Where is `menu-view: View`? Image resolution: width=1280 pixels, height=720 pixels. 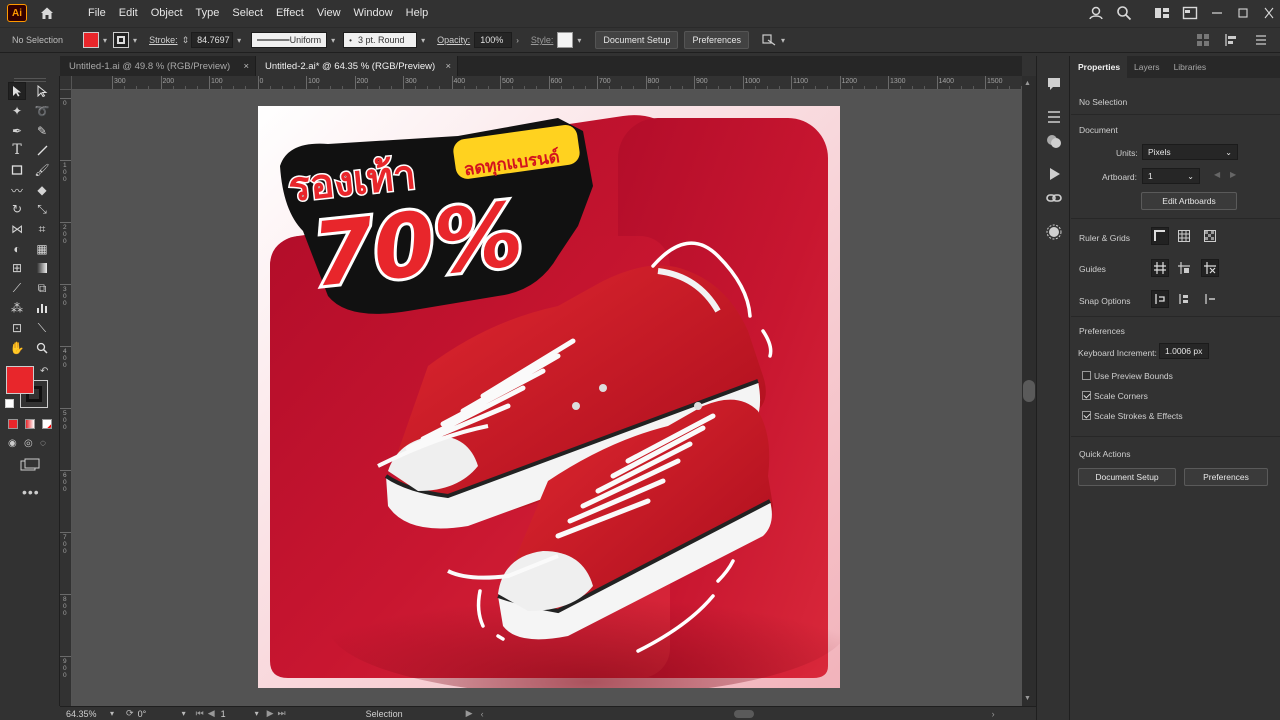 menu-view: View is located at coordinates (329, 13).